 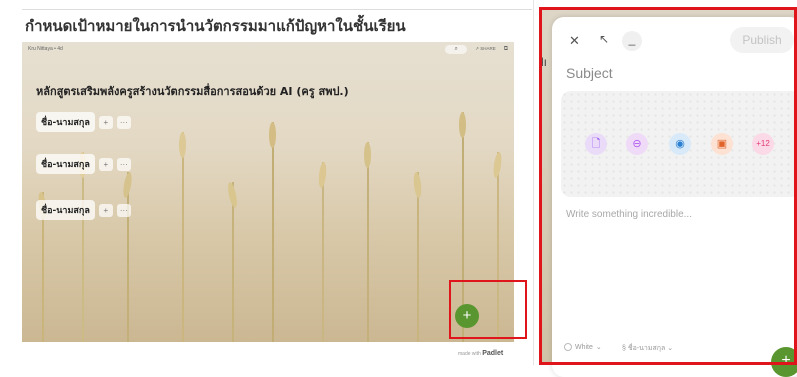 What do you see at coordinates (45, 49) in the screenshot?
I see `board-author: Kru Nittaya • 4d` at bounding box center [45, 49].